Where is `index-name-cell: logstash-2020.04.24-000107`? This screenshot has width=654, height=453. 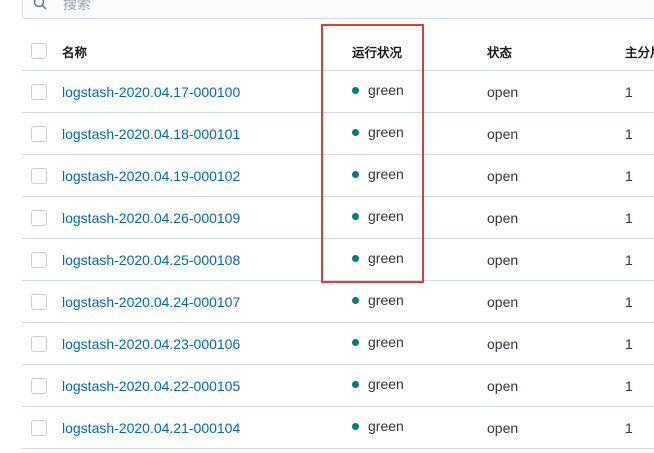
index-name-cell: logstash-2020.04.24-000107 is located at coordinates (204, 301).